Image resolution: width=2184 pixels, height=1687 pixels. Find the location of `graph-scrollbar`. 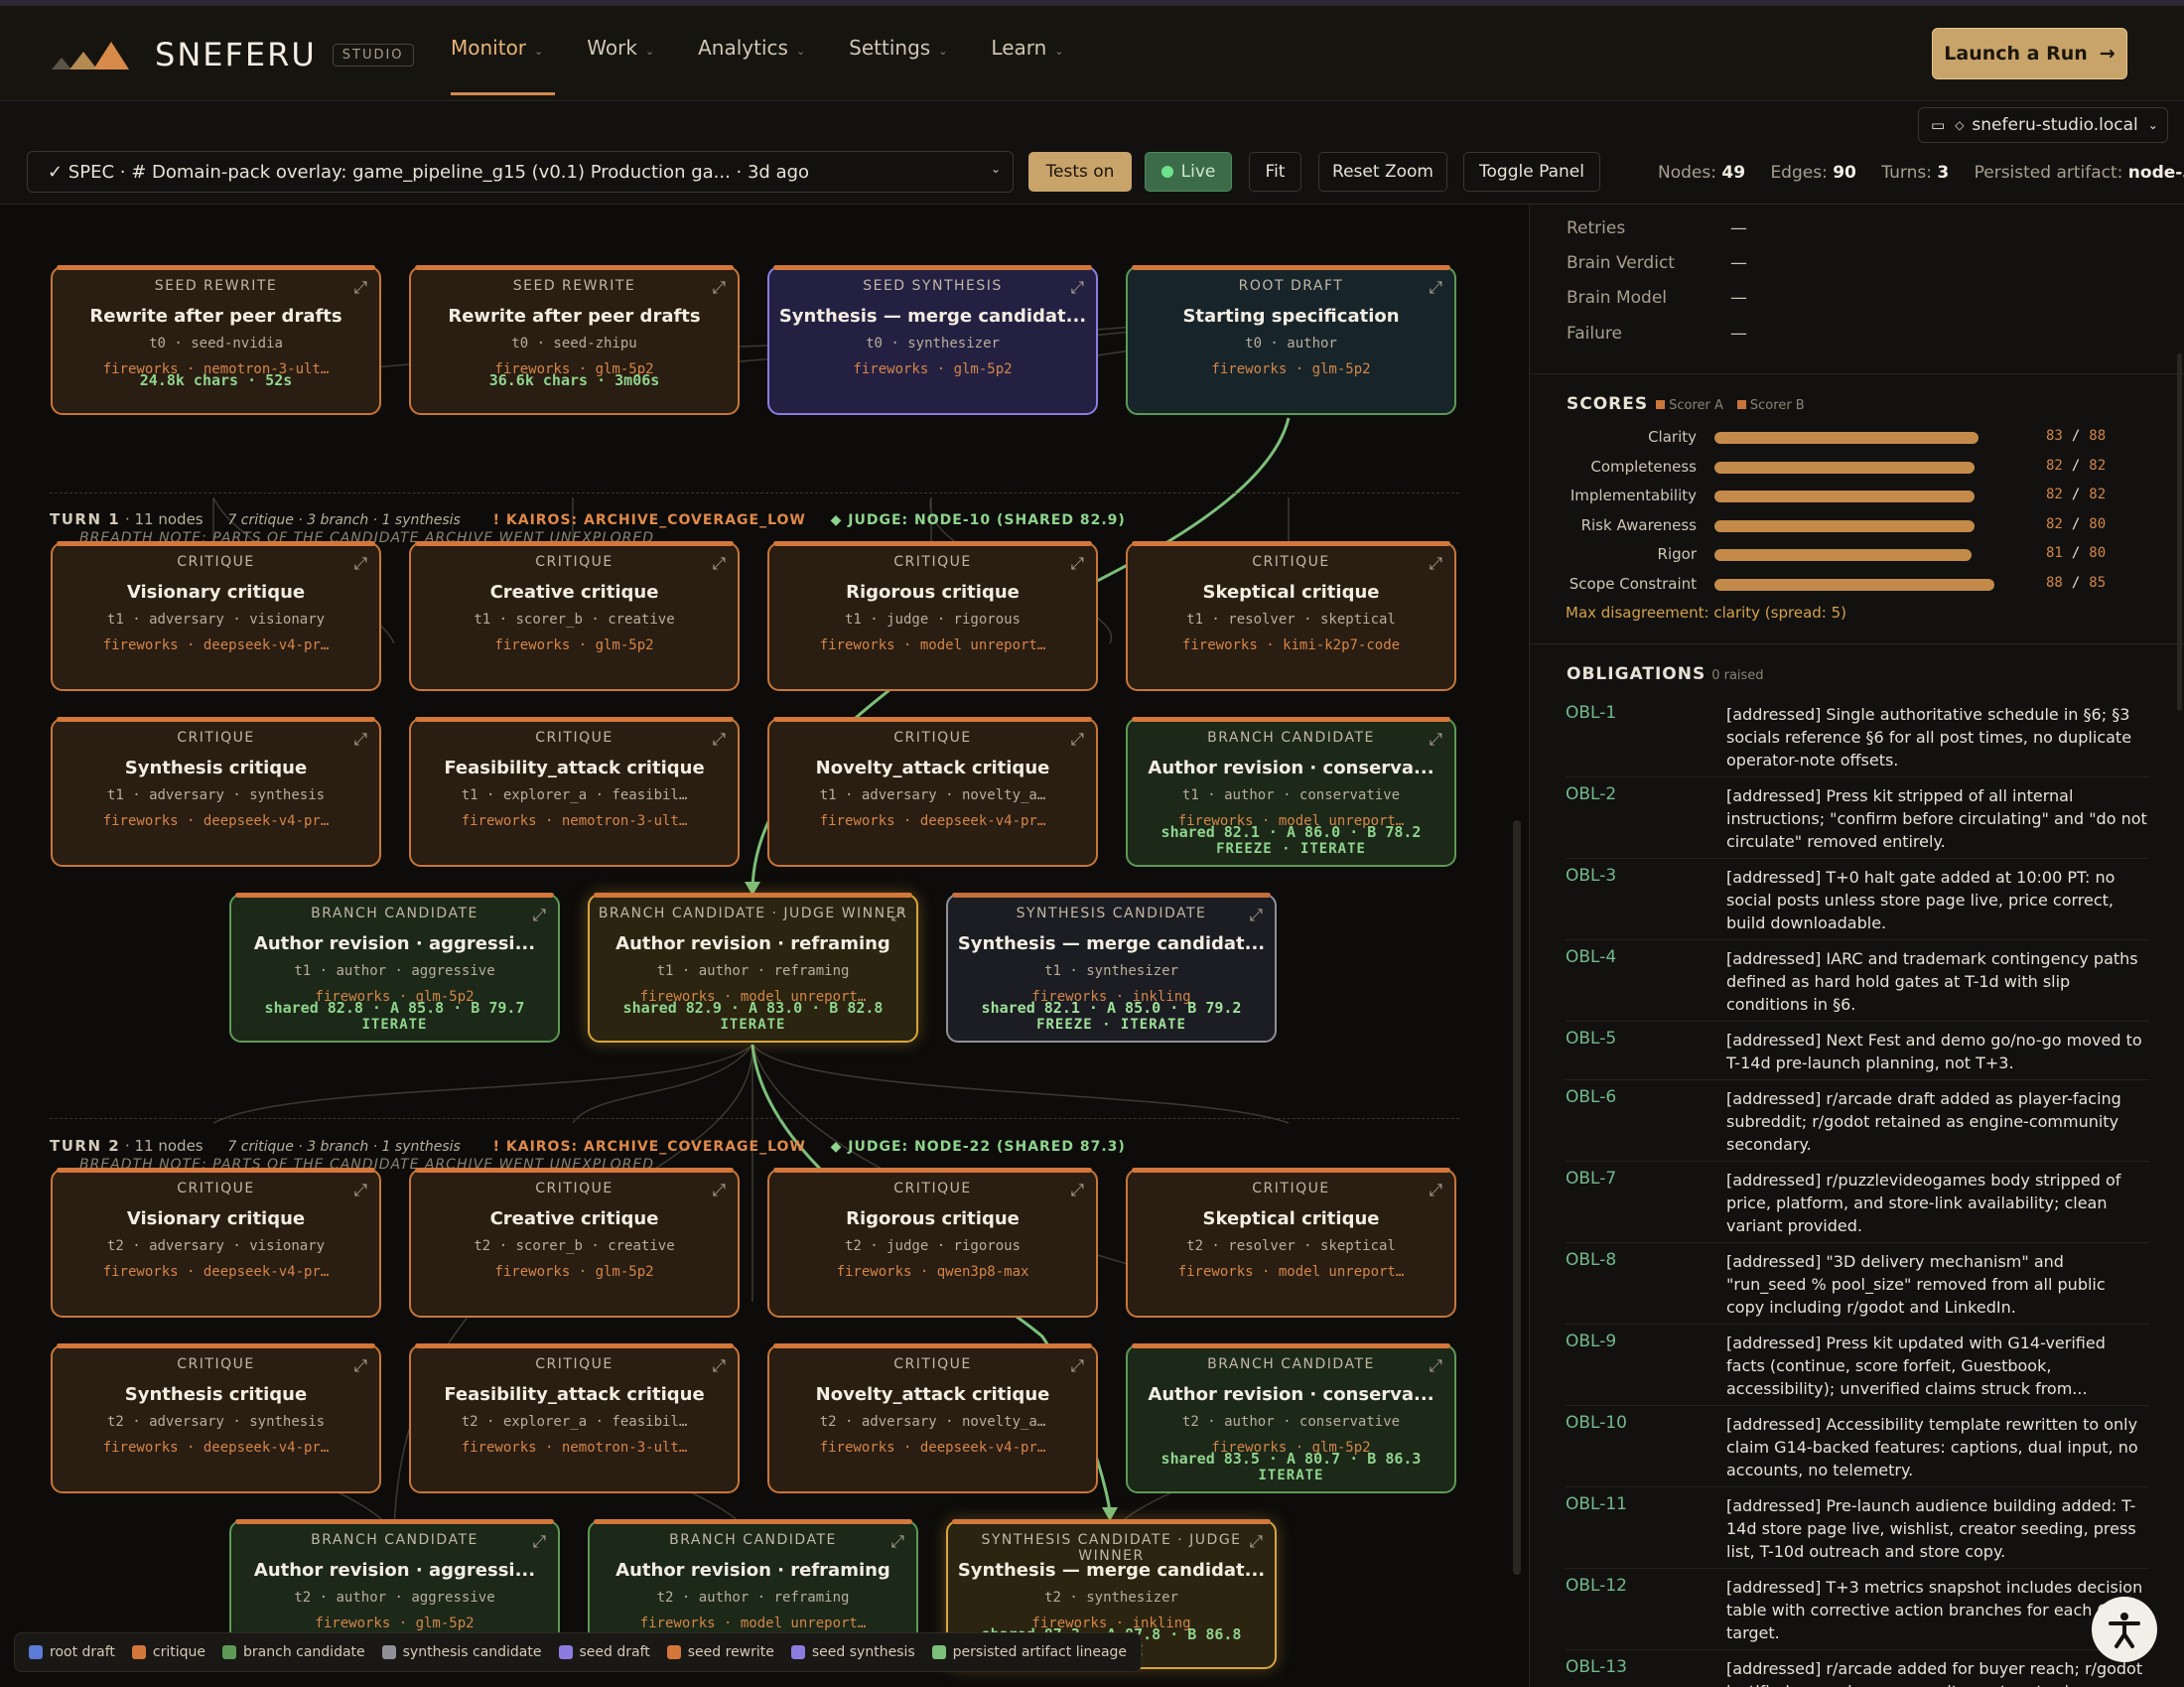

graph-scrollbar is located at coordinates (1517, 1197).